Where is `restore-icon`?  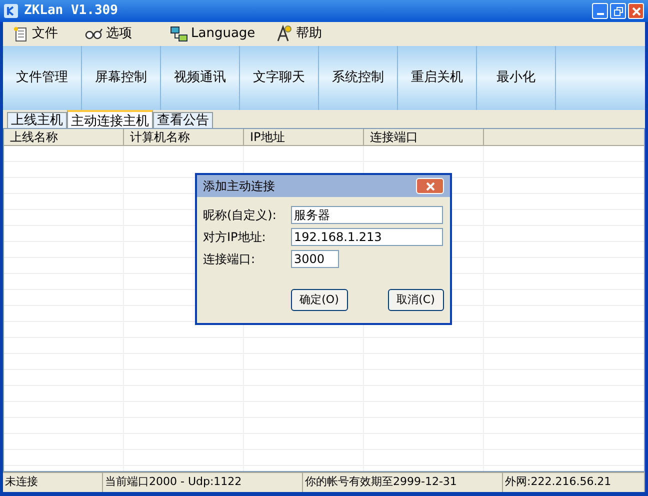 restore-icon is located at coordinates (618, 11).